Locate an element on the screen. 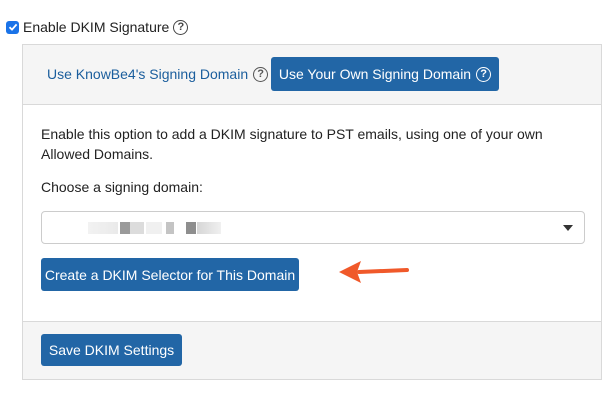 This screenshot has height=398, width=616. enable-dkim-row: Enable DKIM Signature ? is located at coordinates (97, 27).